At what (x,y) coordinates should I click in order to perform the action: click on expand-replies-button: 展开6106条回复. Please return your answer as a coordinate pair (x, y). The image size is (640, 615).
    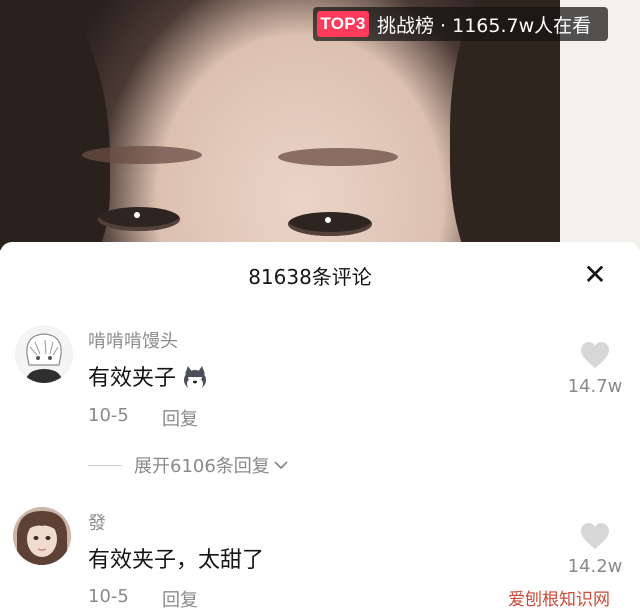
    Looking at the image, I should click on (188, 465).